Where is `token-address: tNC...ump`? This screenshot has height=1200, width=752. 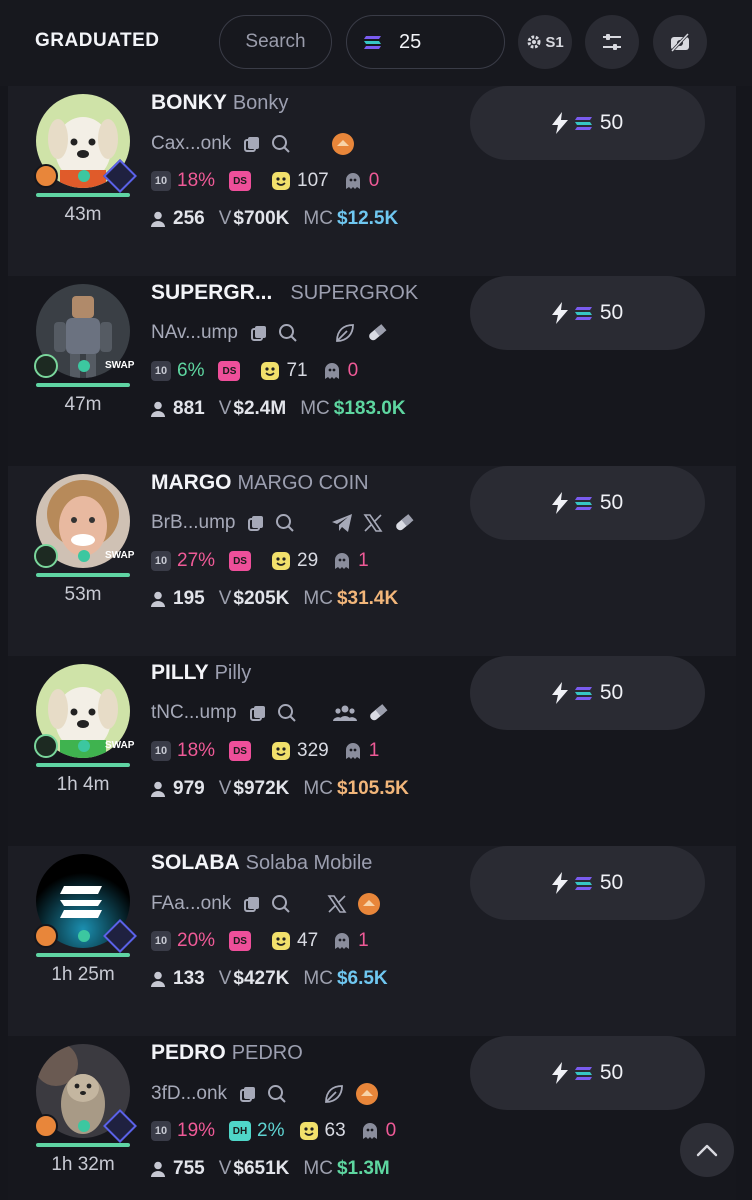
token-address: tNC...ump is located at coordinates (194, 713).